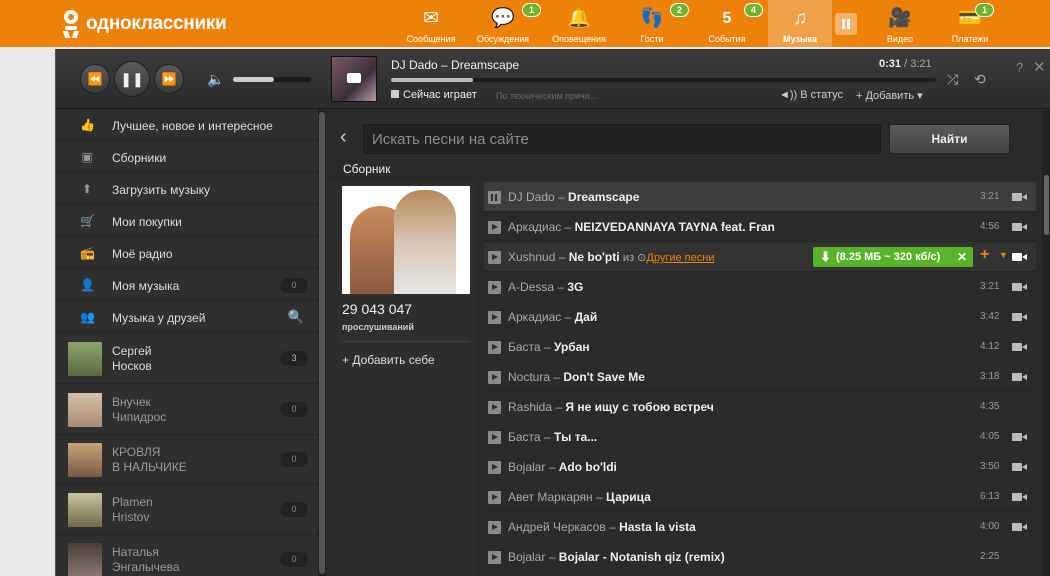 Image resolution: width=1050 pixels, height=576 pixels. Describe the element at coordinates (970, 23) in the screenshot. I see `nav-payments: 💳 1 Платежи` at that location.